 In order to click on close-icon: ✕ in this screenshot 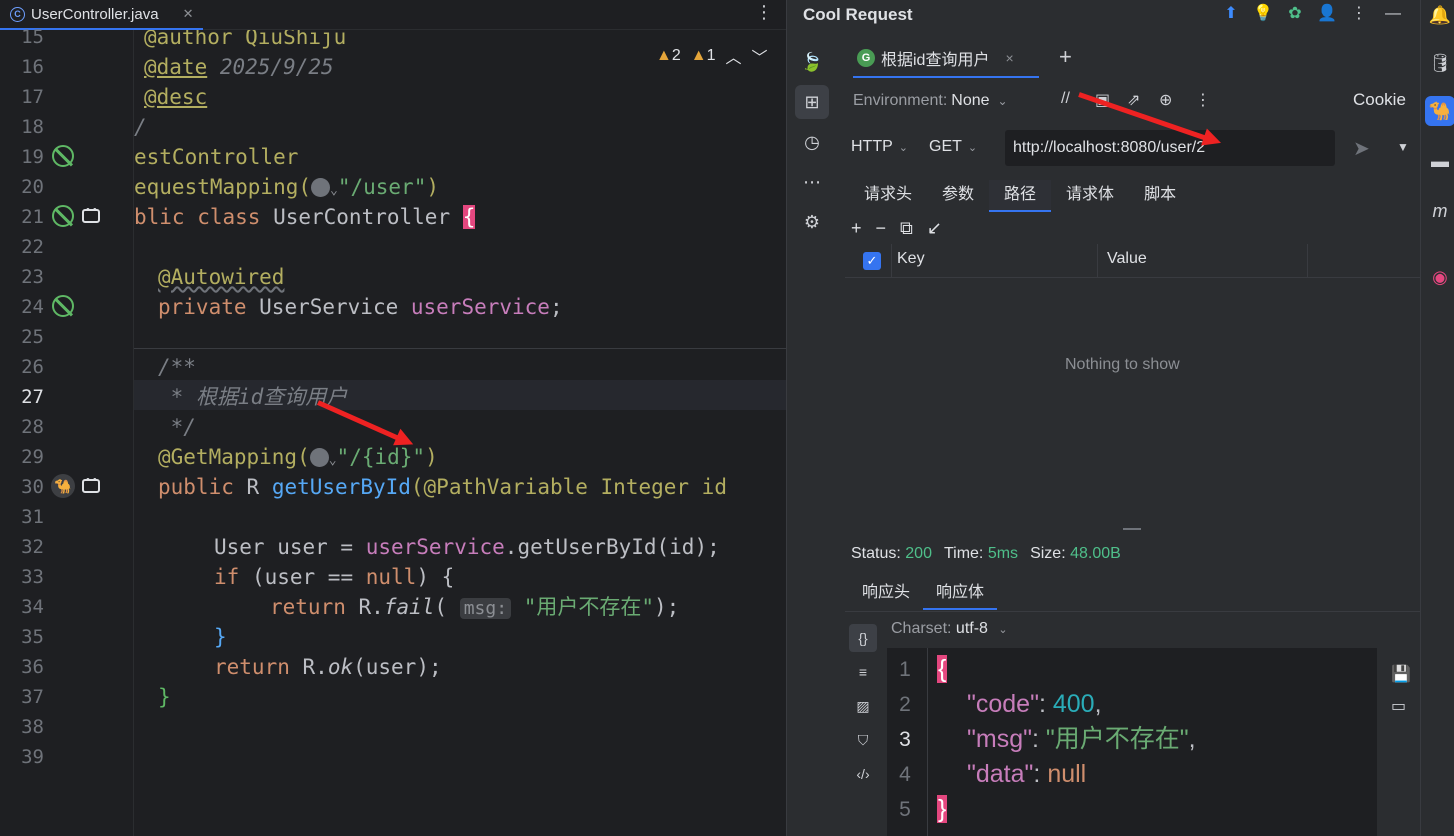, I will do `click(188, 14)`.